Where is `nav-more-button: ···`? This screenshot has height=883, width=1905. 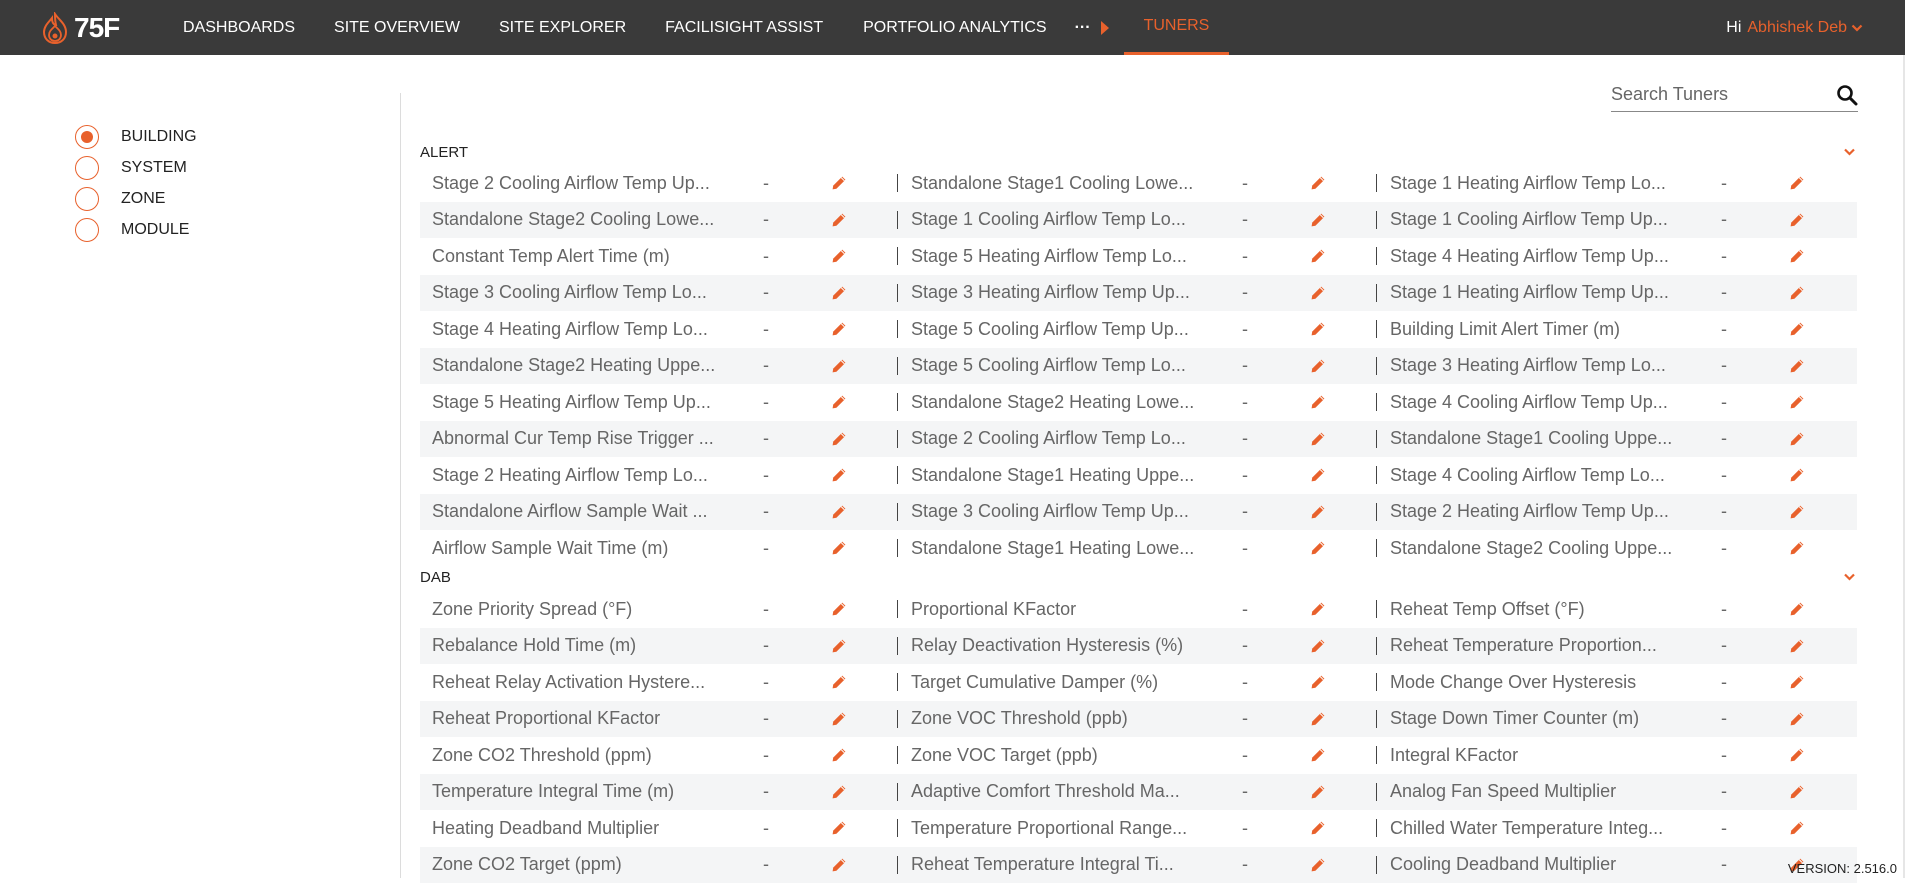 nav-more-button: ··· is located at coordinates (1092, 28).